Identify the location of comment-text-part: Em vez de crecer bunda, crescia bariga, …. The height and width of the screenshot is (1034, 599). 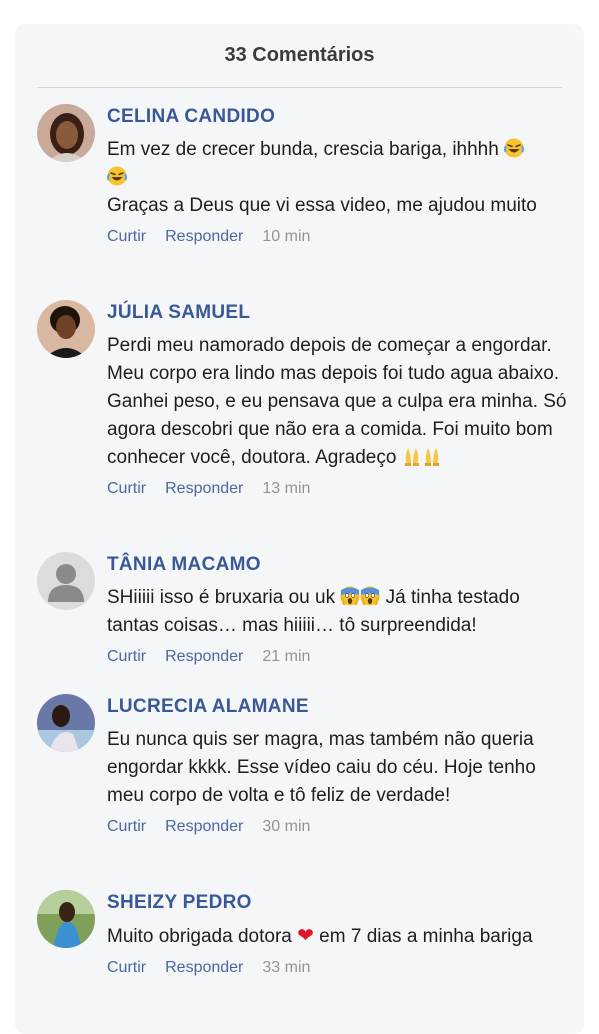
(303, 149).